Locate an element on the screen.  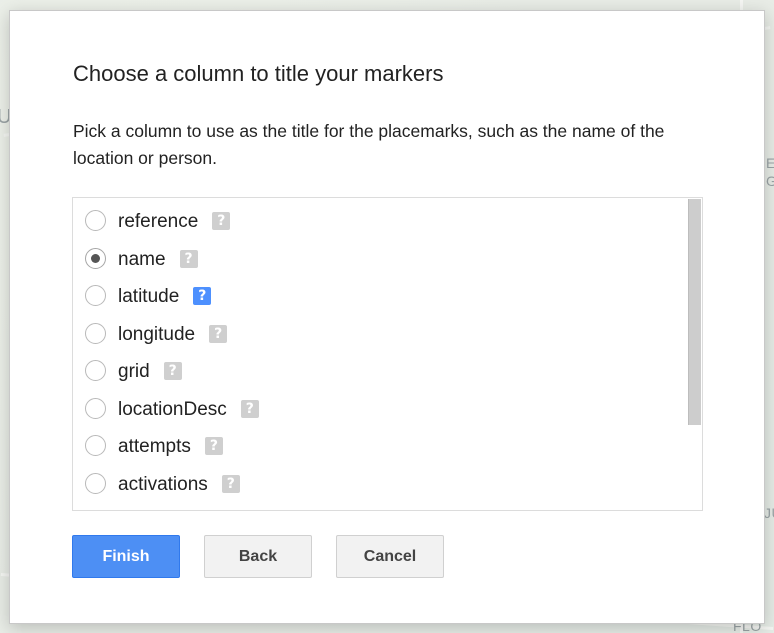
column-option-name: name? is located at coordinates (373, 259).